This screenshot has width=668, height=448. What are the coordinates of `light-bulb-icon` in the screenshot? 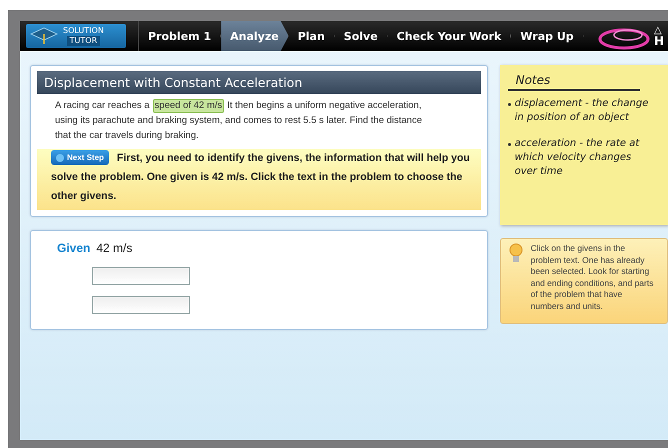 It's located at (515, 254).